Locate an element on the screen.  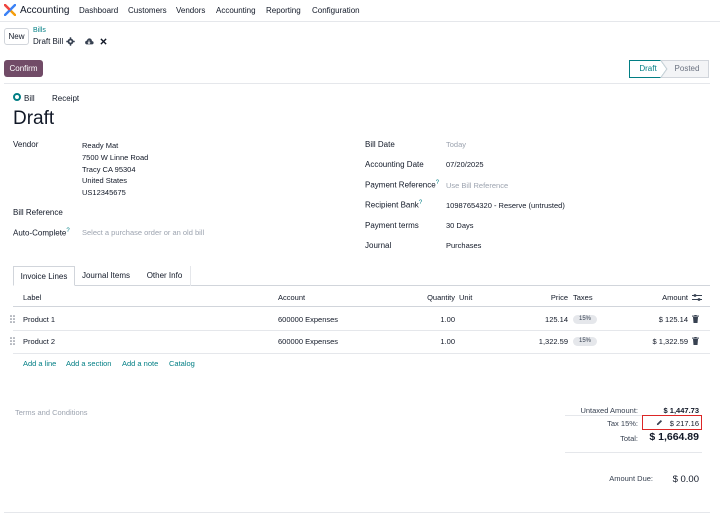
vendor-label: Vendor is located at coordinates (26, 144).